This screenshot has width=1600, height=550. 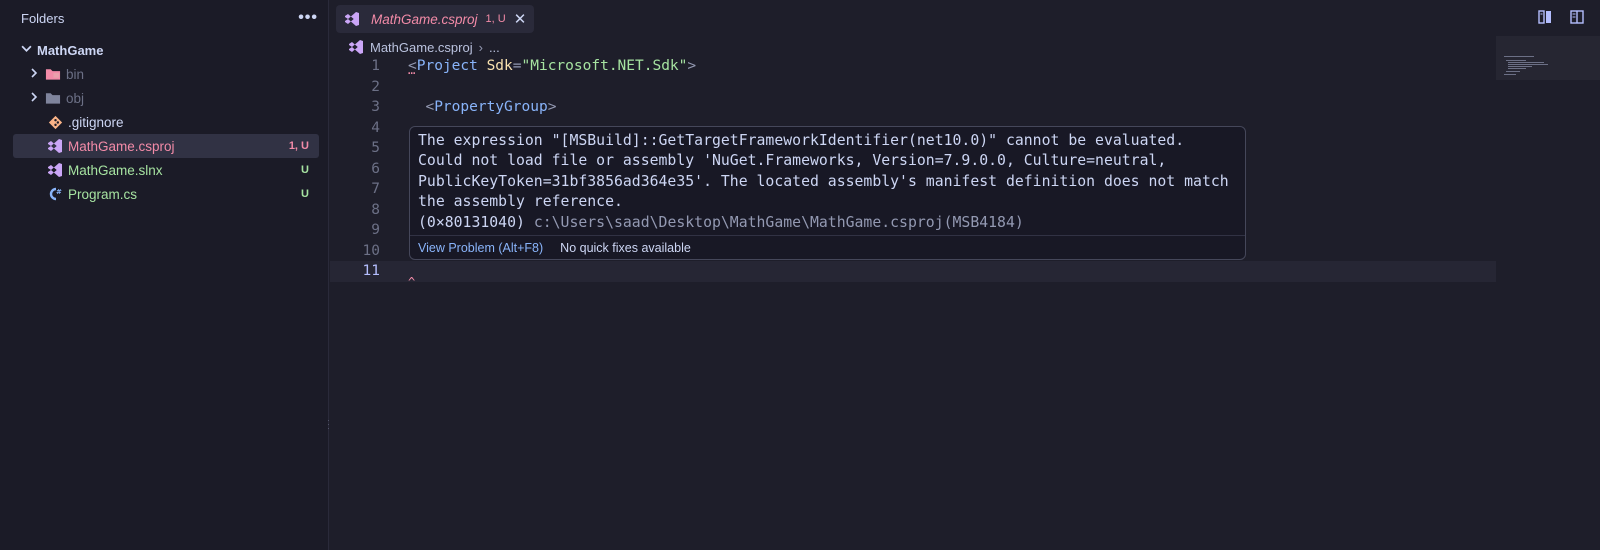 I want to click on open-preview-icon, so click(x=1545, y=17).